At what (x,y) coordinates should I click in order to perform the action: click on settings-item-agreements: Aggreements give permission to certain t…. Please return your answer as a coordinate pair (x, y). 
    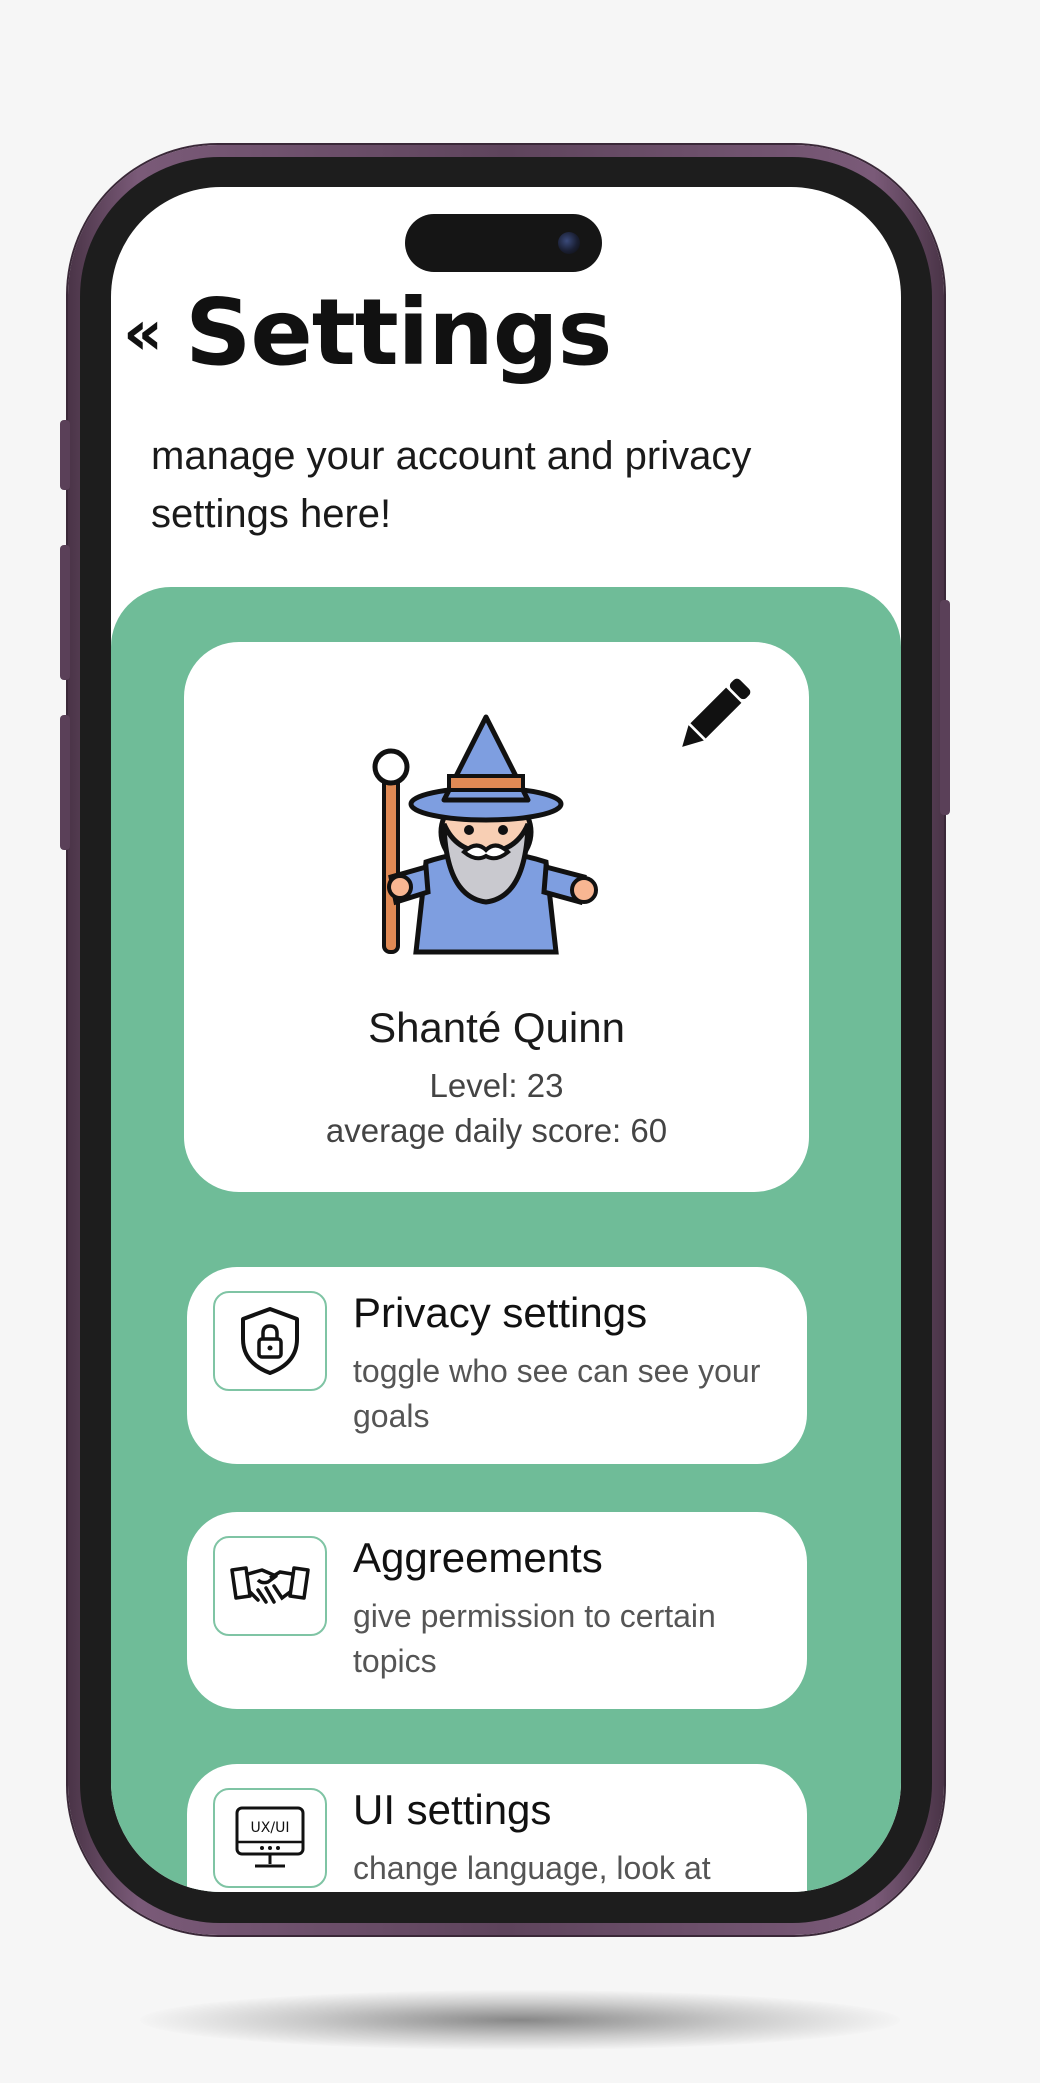
    Looking at the image, I should click on (497, 1610).